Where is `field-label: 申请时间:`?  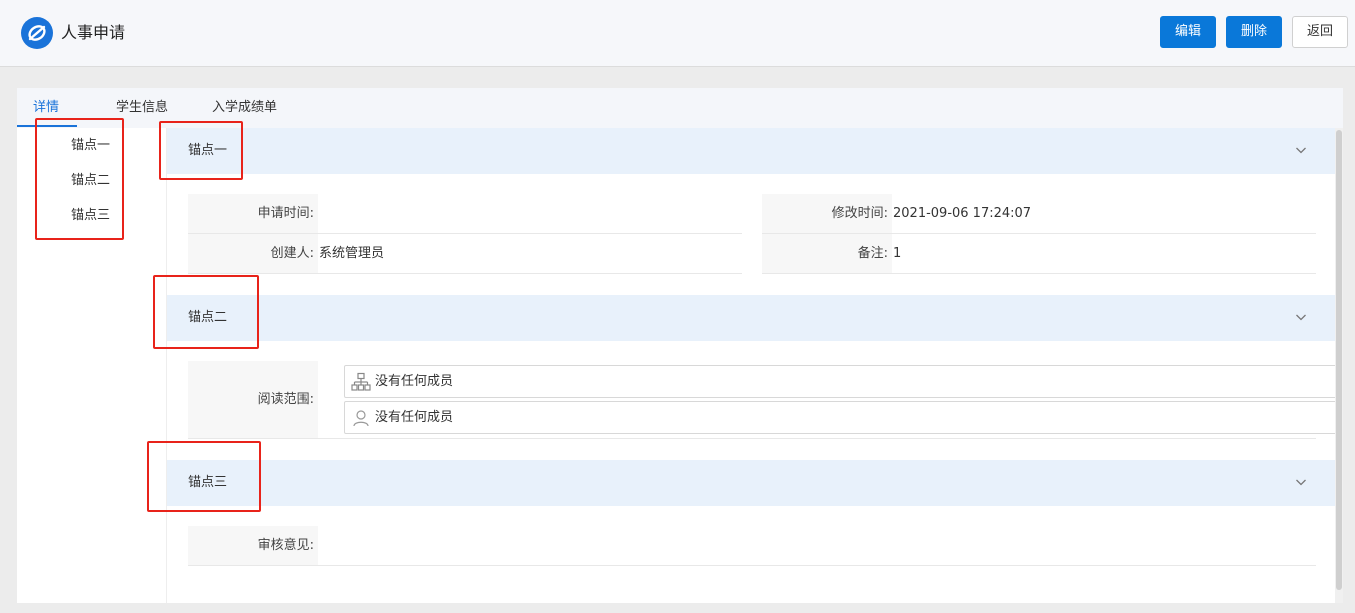
field-label: 申请时间: is located at coordinates (253, 213).